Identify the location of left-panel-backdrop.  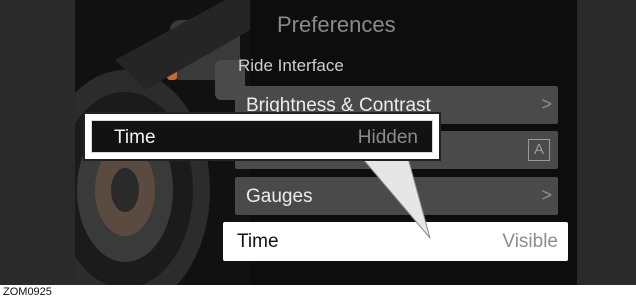
(37, 142).